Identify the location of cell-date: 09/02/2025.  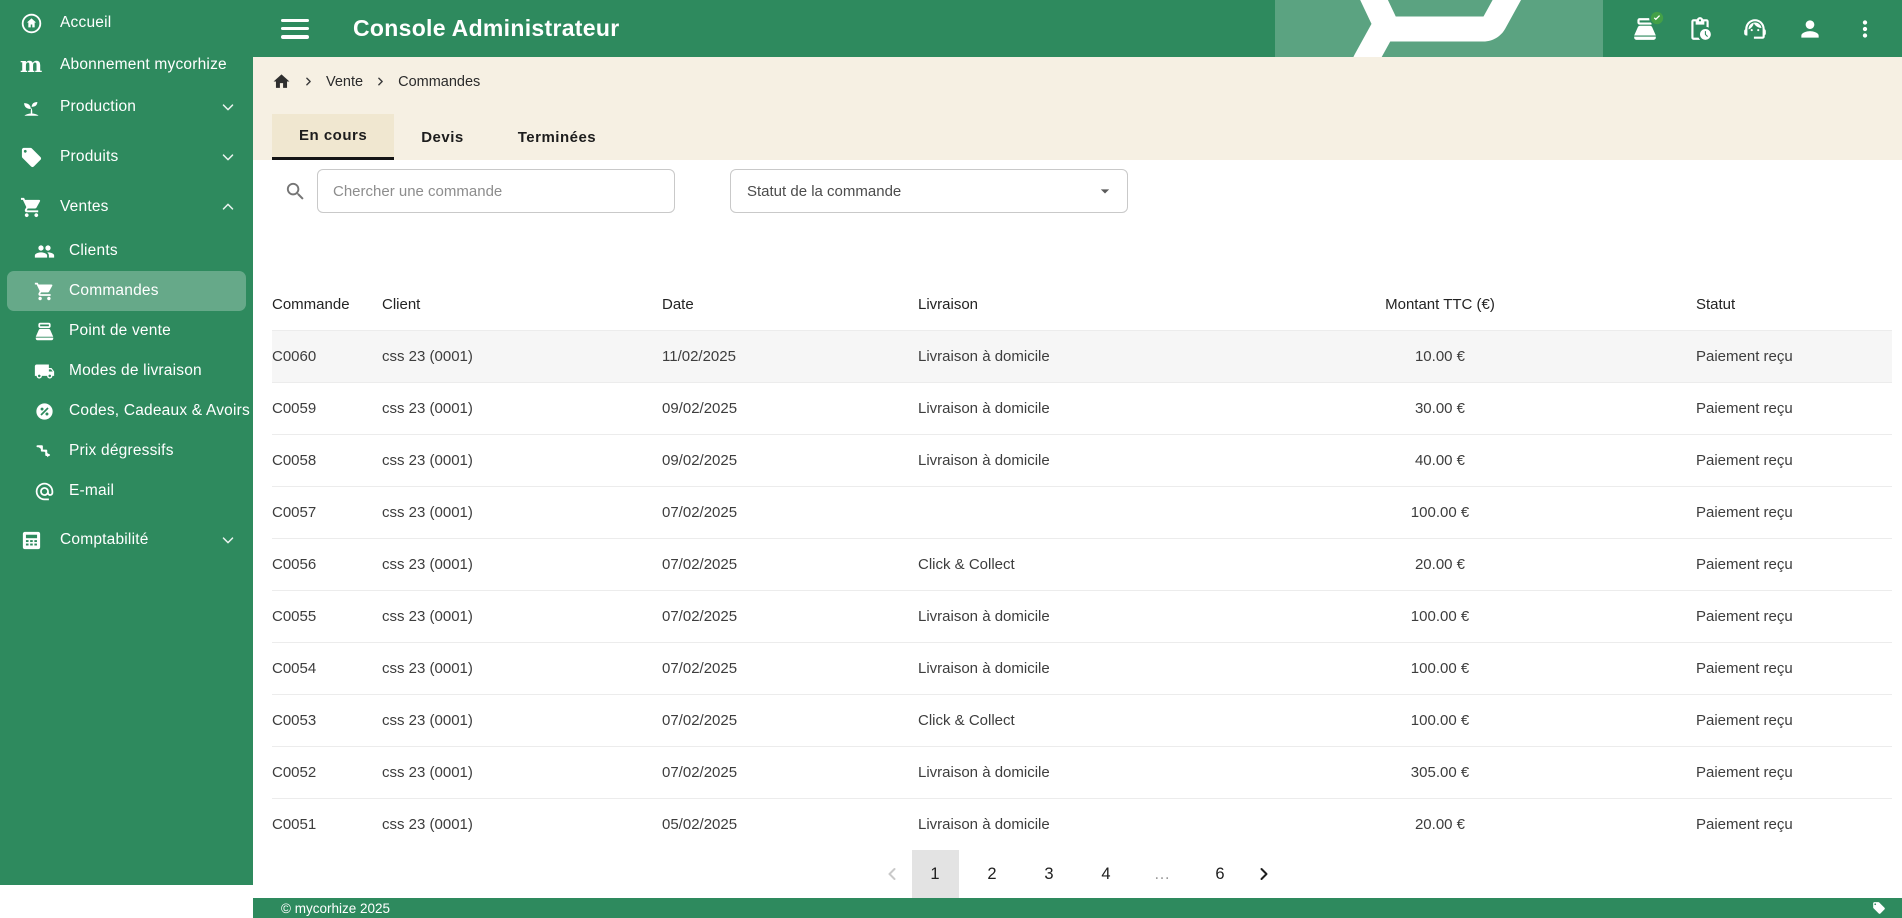
(700, 408).